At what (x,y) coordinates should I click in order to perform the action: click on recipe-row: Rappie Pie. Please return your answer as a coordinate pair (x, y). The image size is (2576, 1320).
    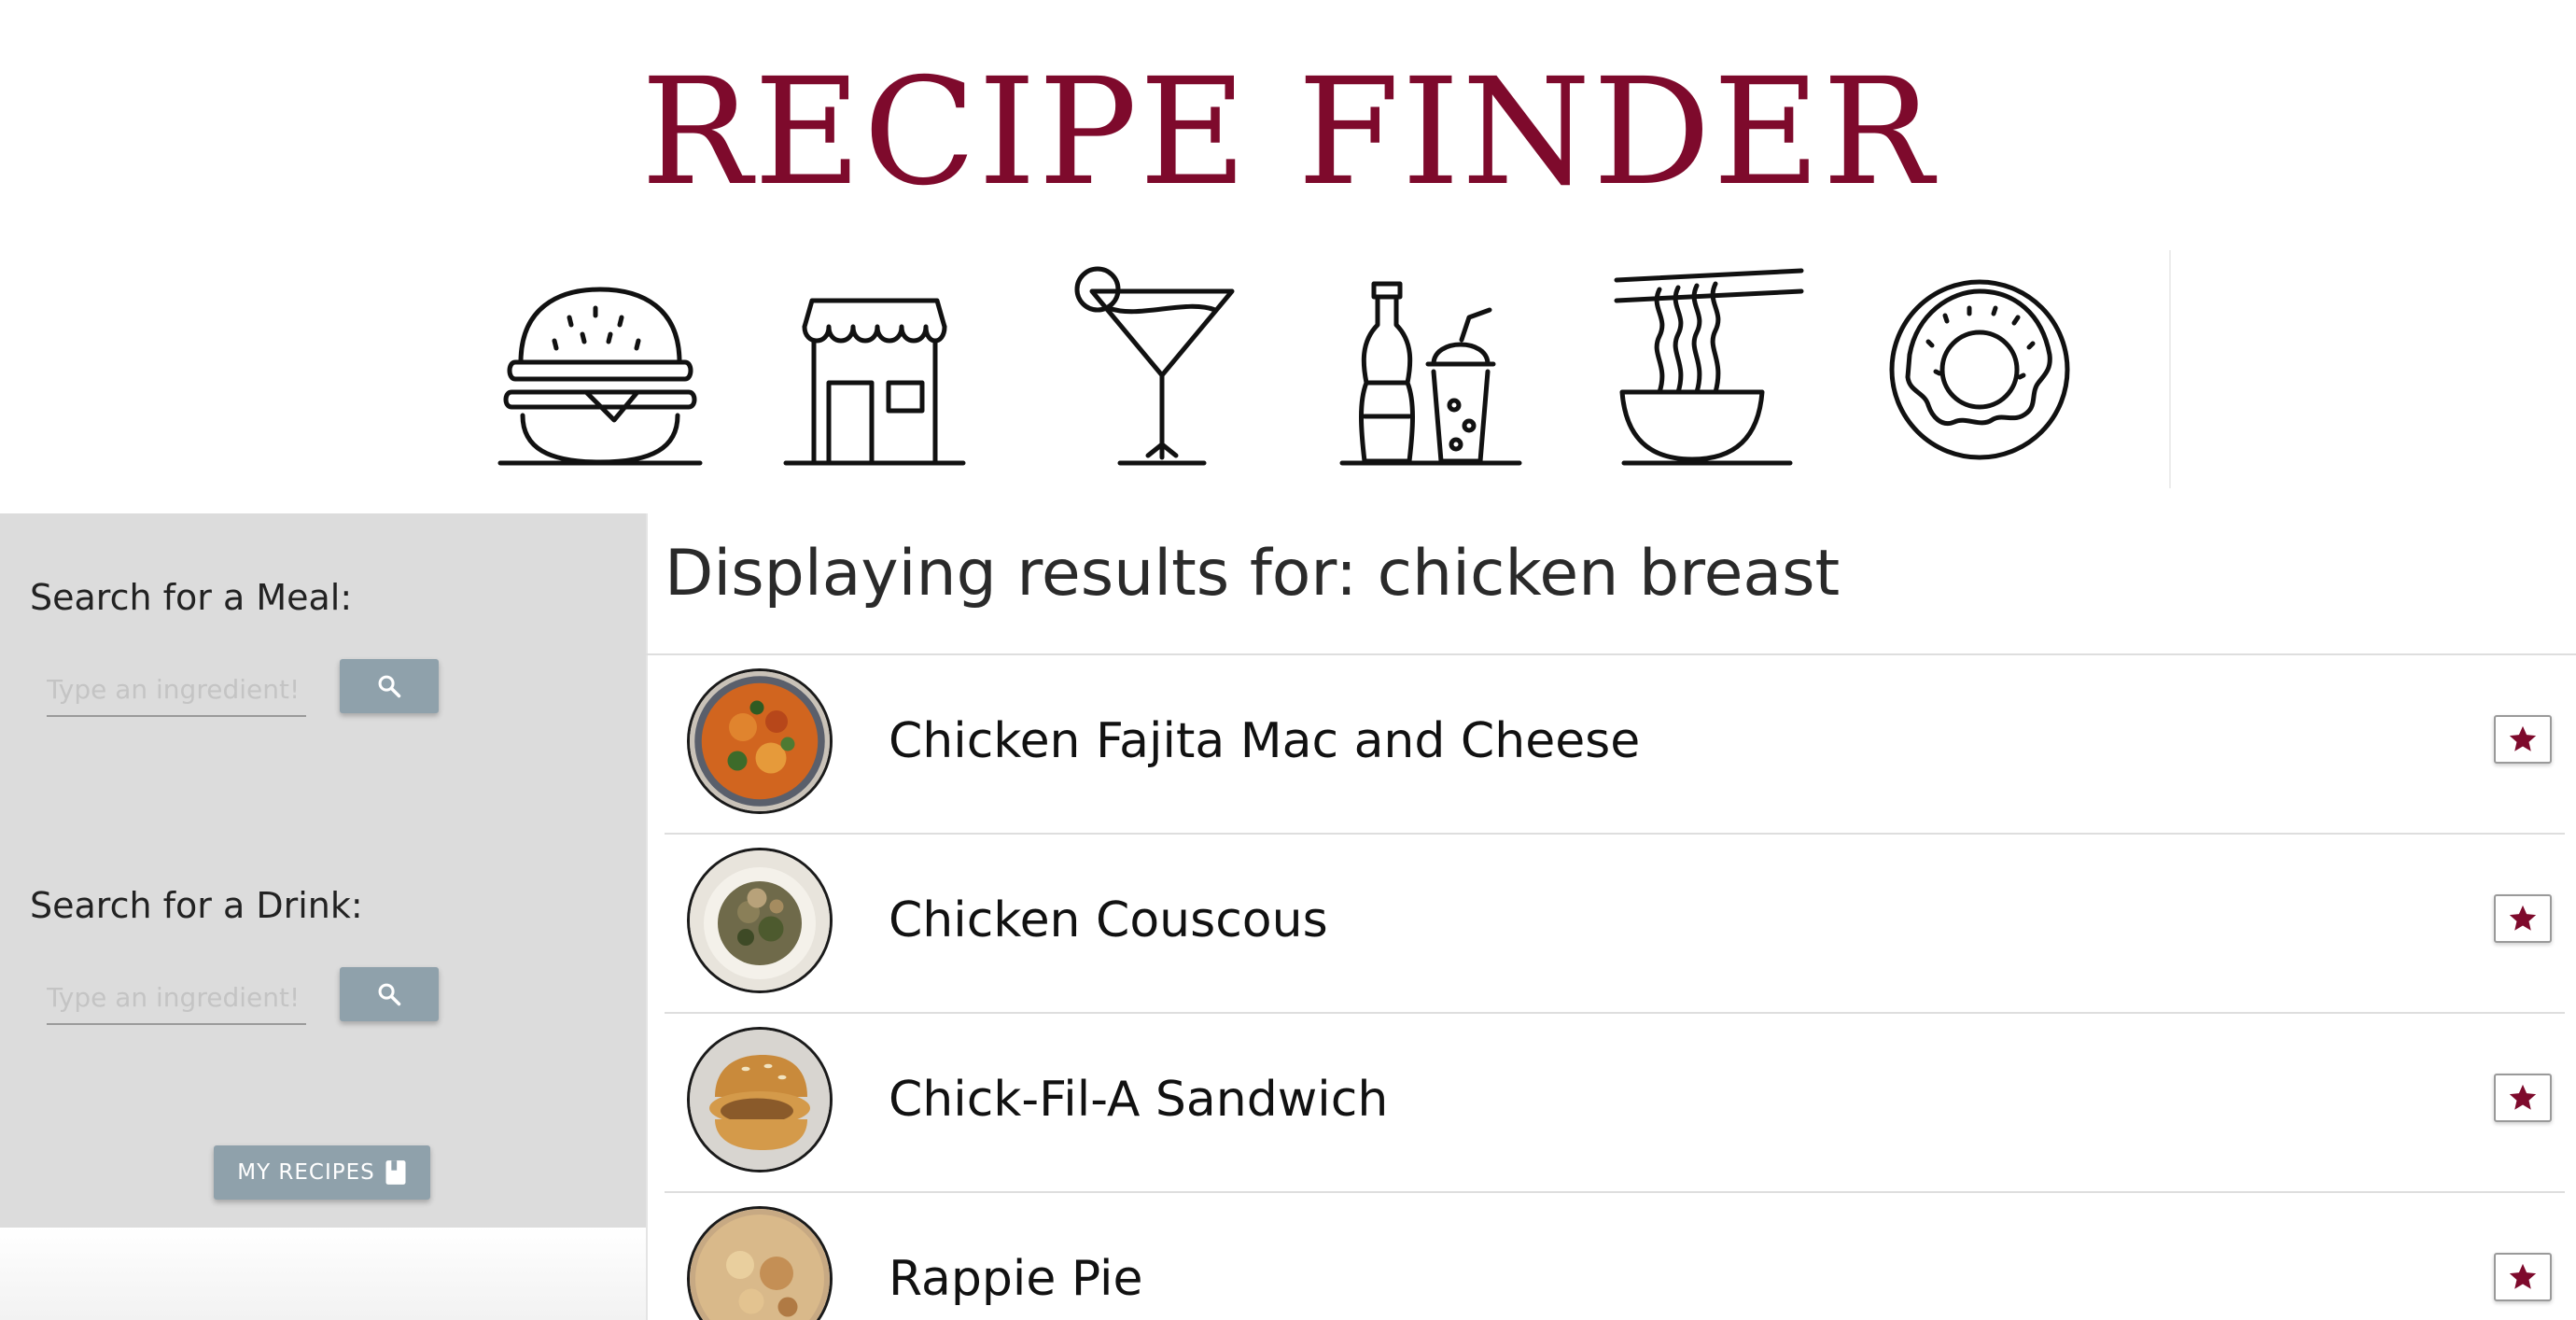
    Looking at the image, I should click on (1615, 1257).